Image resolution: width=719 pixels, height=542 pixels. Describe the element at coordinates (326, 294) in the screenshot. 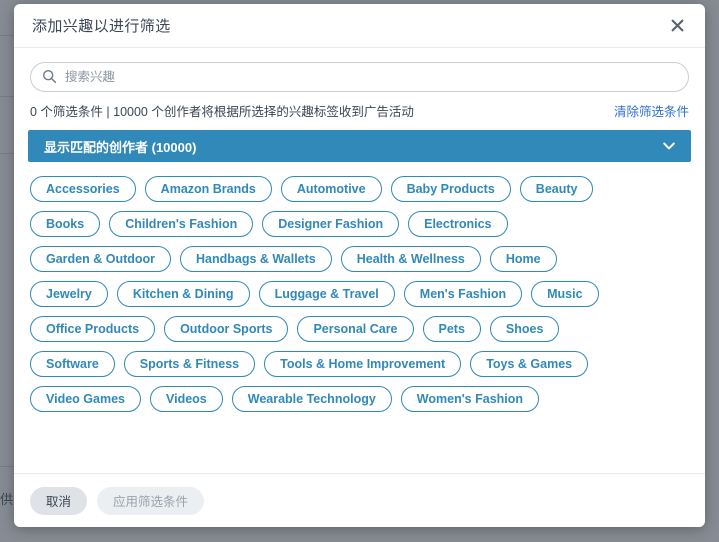

I see `interest-tag: Luggage & Travel` at that location.